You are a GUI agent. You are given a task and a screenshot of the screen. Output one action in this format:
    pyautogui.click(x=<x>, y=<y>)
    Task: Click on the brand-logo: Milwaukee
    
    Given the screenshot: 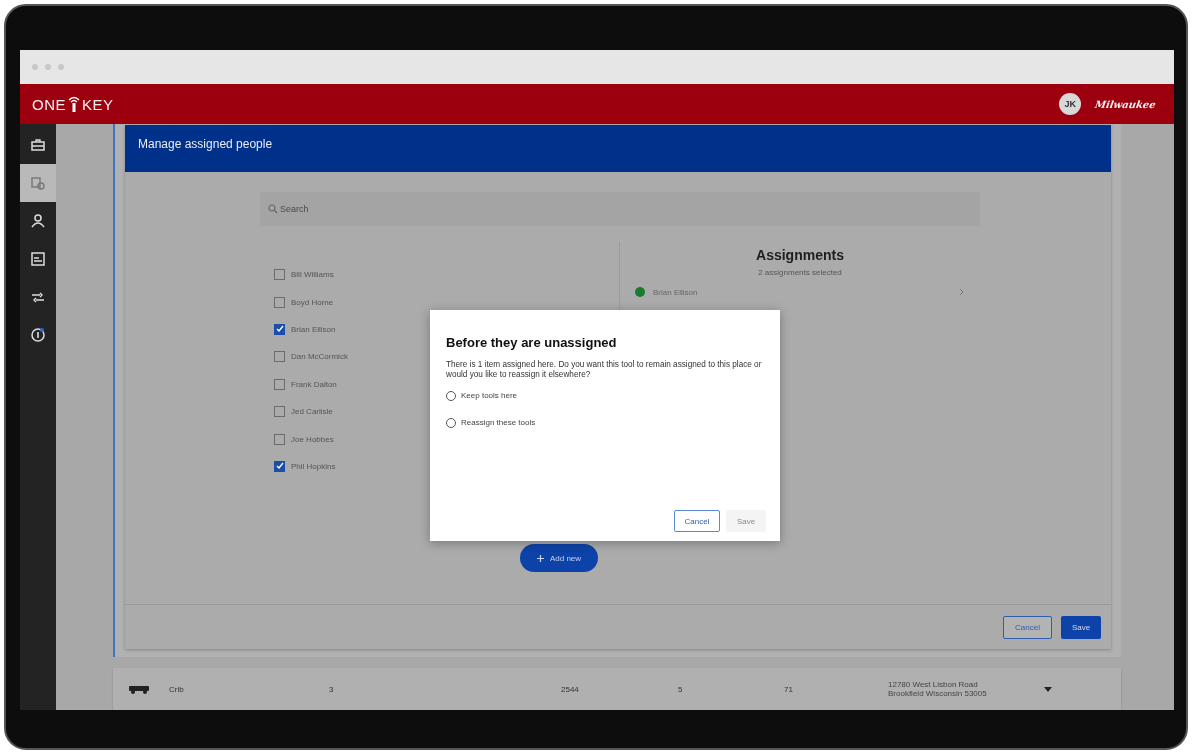 What is the action you would take?
    pyautogui.click(x=1125, y=104)
    